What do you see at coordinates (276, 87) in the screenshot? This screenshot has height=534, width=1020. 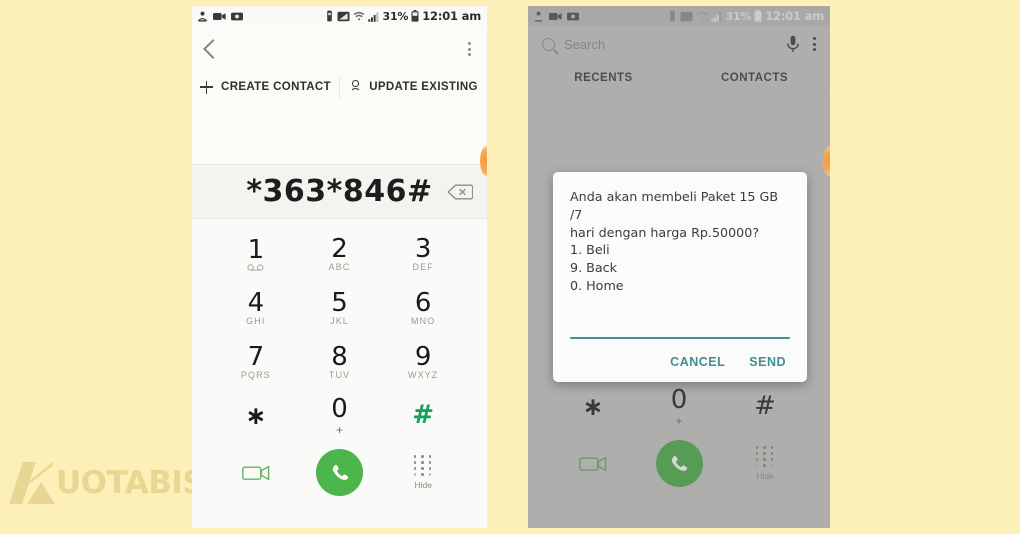 I see `create-contact-label: CREATE CONTACT` at bounding box center [276, 87].